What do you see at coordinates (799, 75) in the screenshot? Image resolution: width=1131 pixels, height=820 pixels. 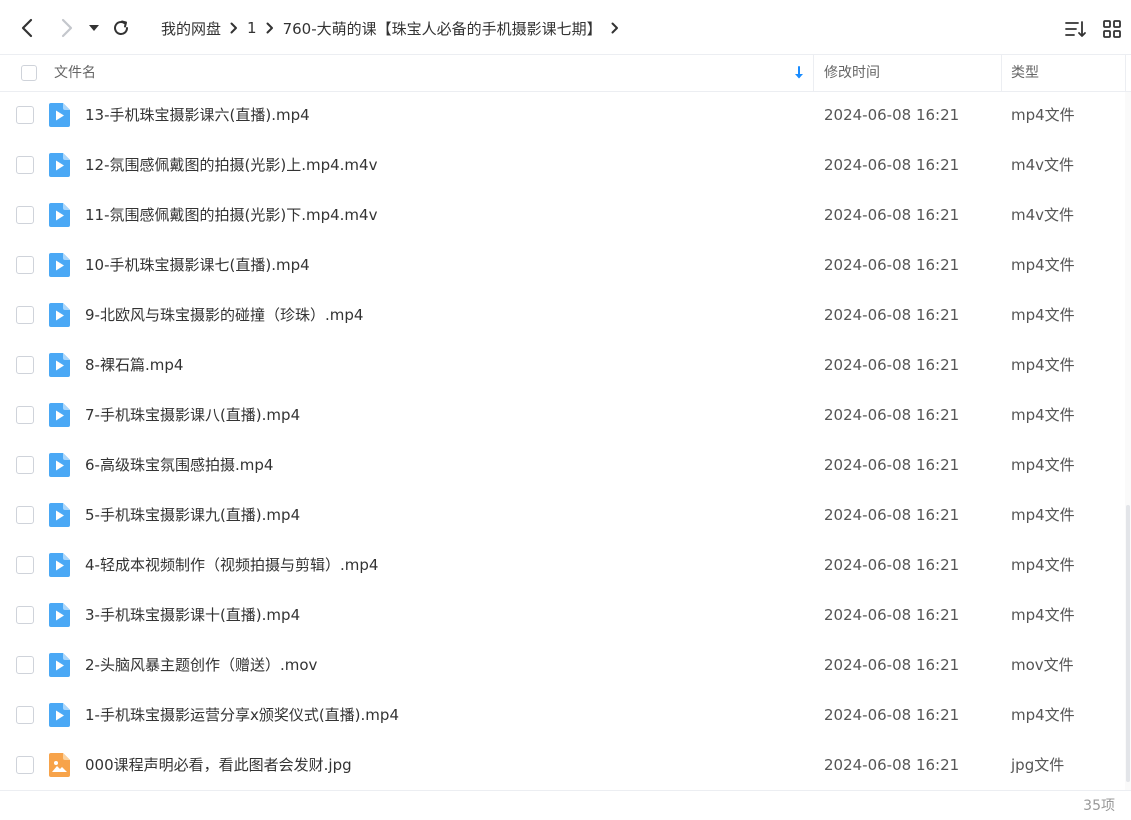 I see `sort-descending-icon` at bounding box center [799, 75].